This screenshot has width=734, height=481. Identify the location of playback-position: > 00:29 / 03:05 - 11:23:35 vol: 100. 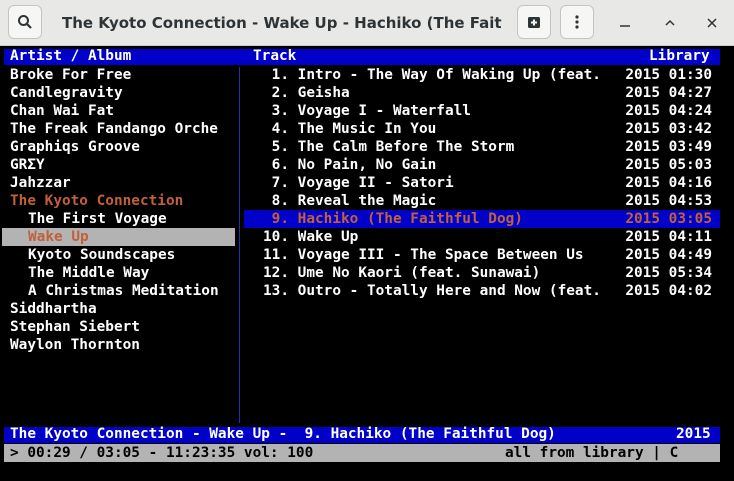
(162, 453).